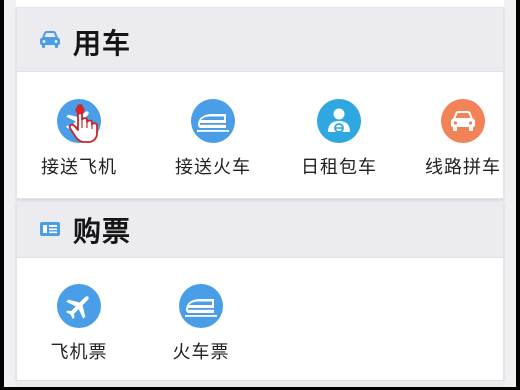 This screenshot has width=520, height=390. I want to click on section-header: 购票, so click(260, 230).